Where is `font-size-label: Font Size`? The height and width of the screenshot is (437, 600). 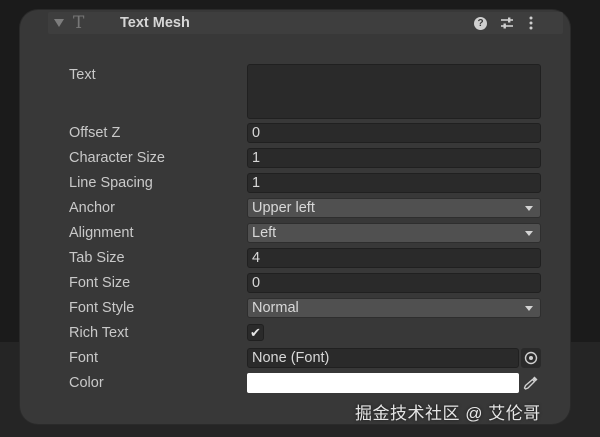
font-size-label: Font Size is located at coordinates (100, 283).